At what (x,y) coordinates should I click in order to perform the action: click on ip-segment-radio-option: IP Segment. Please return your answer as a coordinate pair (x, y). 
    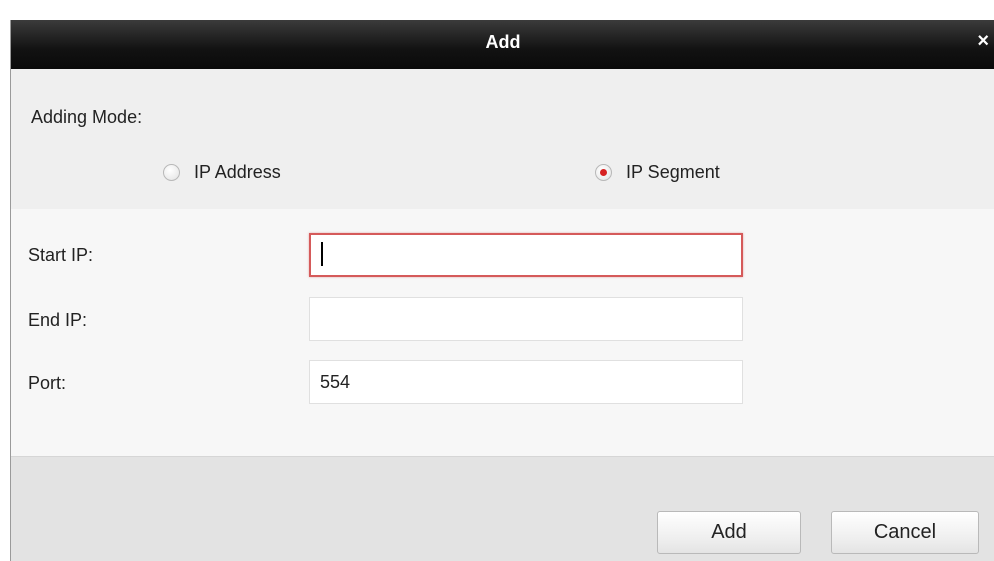
    Looking at the image, I should click on (657, 172).